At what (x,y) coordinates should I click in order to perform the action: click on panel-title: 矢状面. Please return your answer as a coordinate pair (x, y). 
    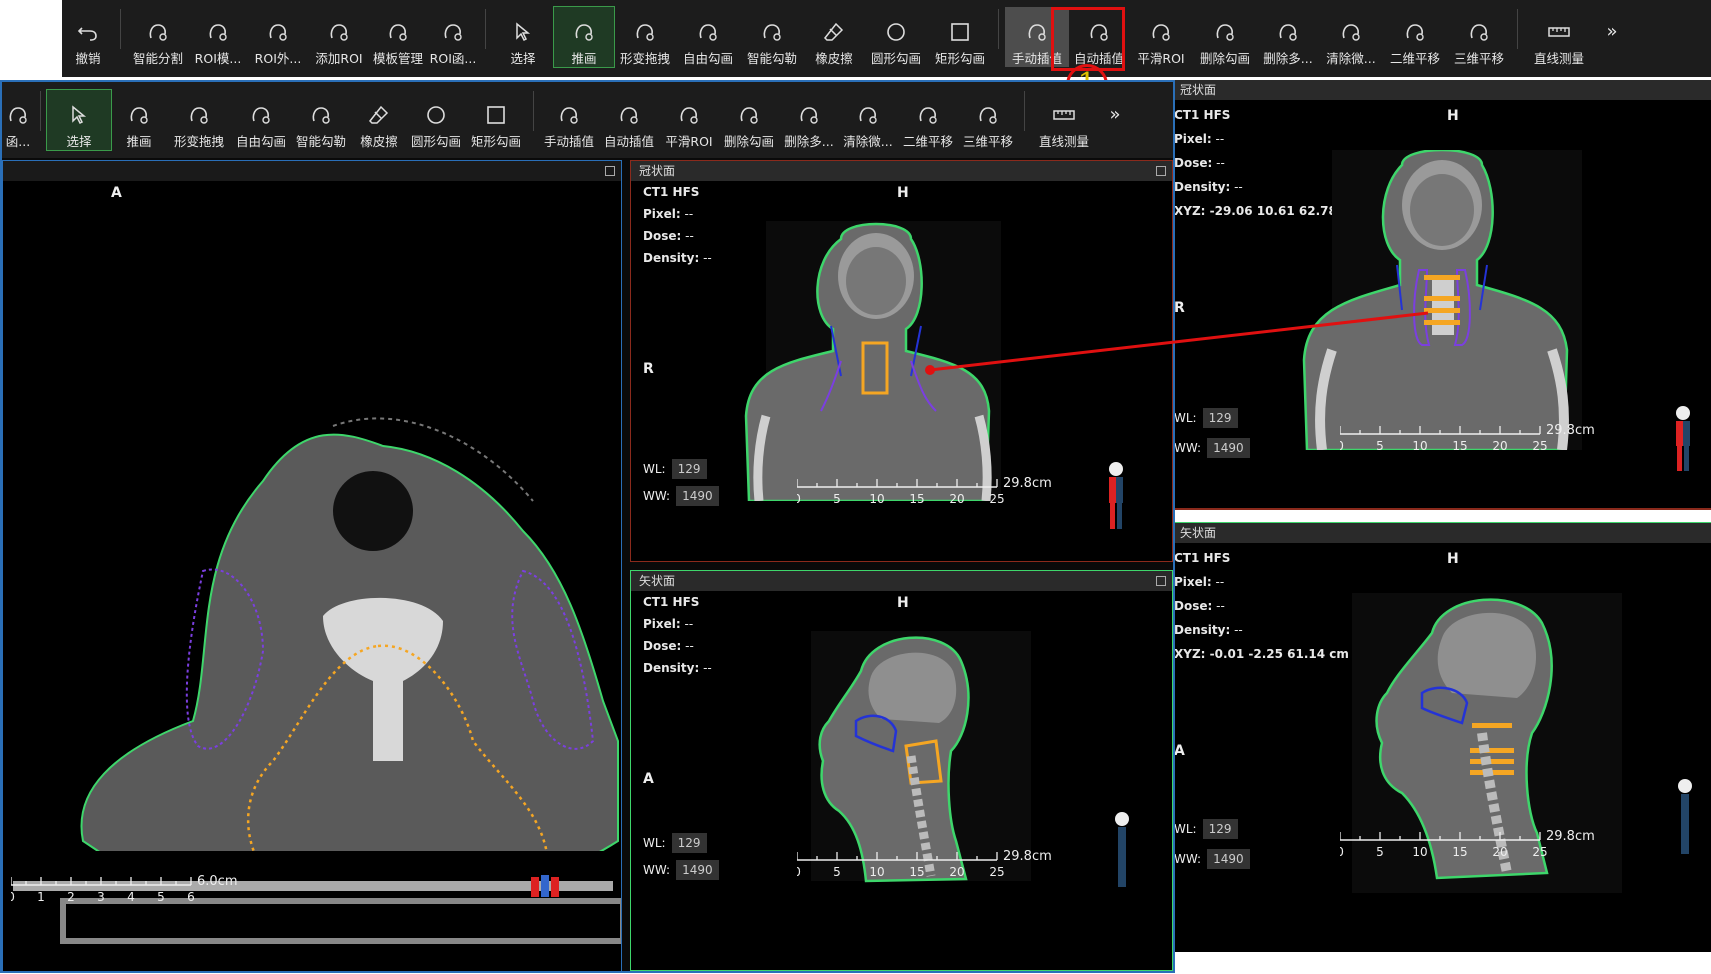
    Looking at the image, I should click on (901, 581).